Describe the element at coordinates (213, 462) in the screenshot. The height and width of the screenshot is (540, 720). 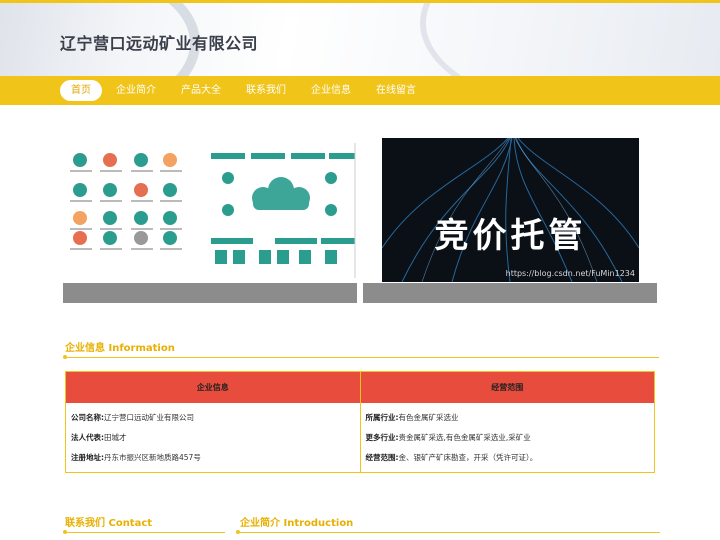
I see `table-row: 注册地址:丹东市振兴区新地质路457号` at that location.